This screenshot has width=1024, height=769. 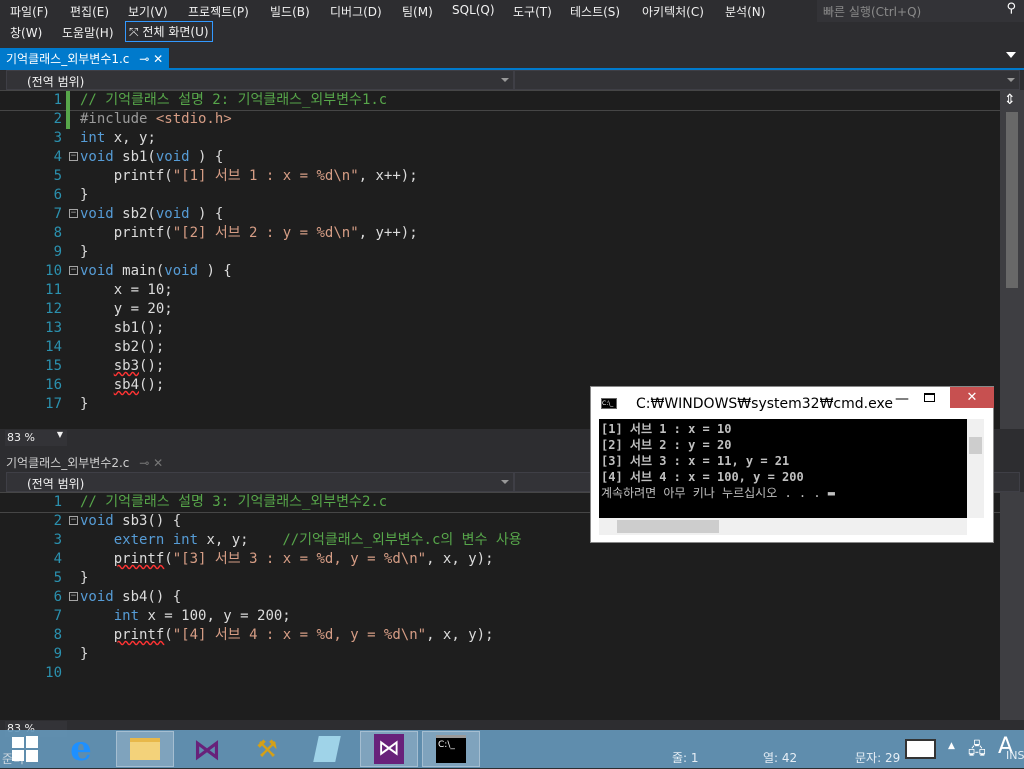 What do you see at coordinates (500, 347) in the screenshot?
I see `code-line: 14 sb2();` at bounding box center [500, 347].